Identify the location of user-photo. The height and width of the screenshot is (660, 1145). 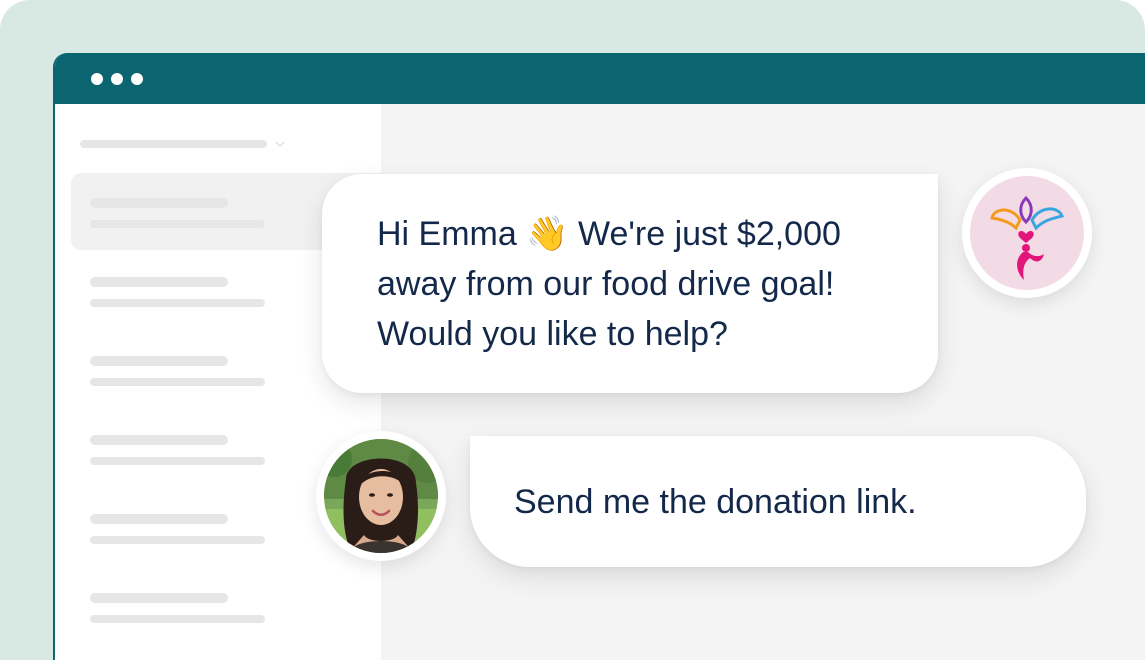
(381, 496).